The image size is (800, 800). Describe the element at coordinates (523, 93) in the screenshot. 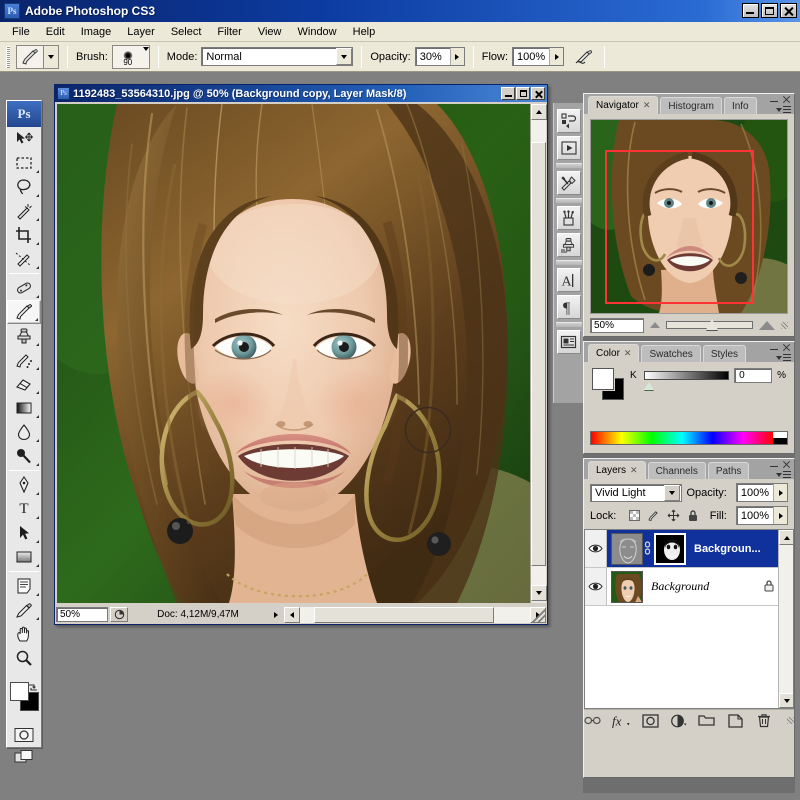

I see `document-maximize-button` at that location.